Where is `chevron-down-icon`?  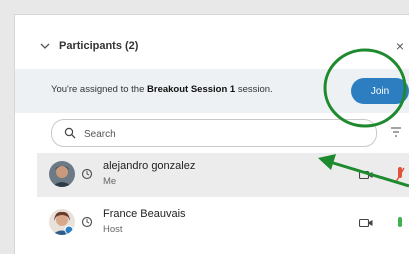
chevron-down-icon is located at coordinates (45, 46).